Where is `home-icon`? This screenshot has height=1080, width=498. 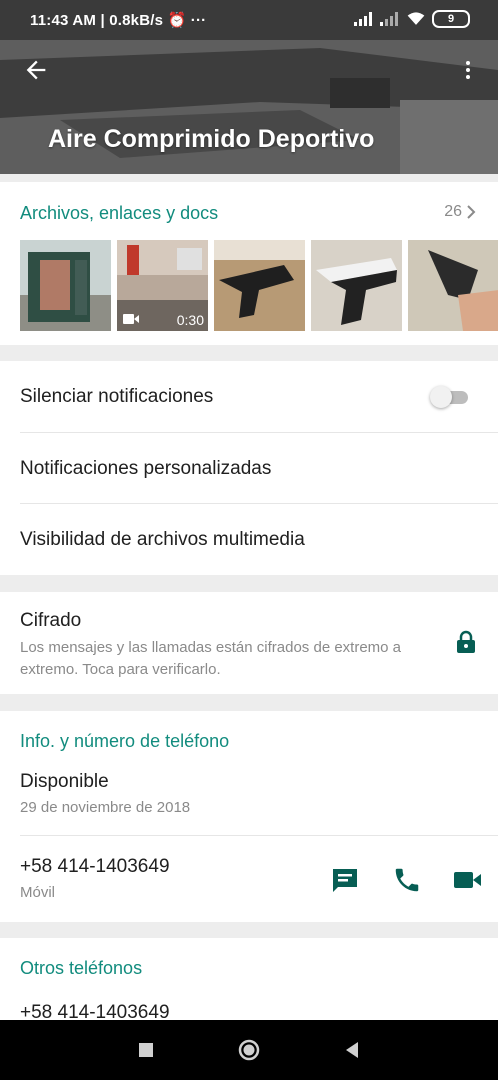
home-icon is located at coordinates (249, 1050).